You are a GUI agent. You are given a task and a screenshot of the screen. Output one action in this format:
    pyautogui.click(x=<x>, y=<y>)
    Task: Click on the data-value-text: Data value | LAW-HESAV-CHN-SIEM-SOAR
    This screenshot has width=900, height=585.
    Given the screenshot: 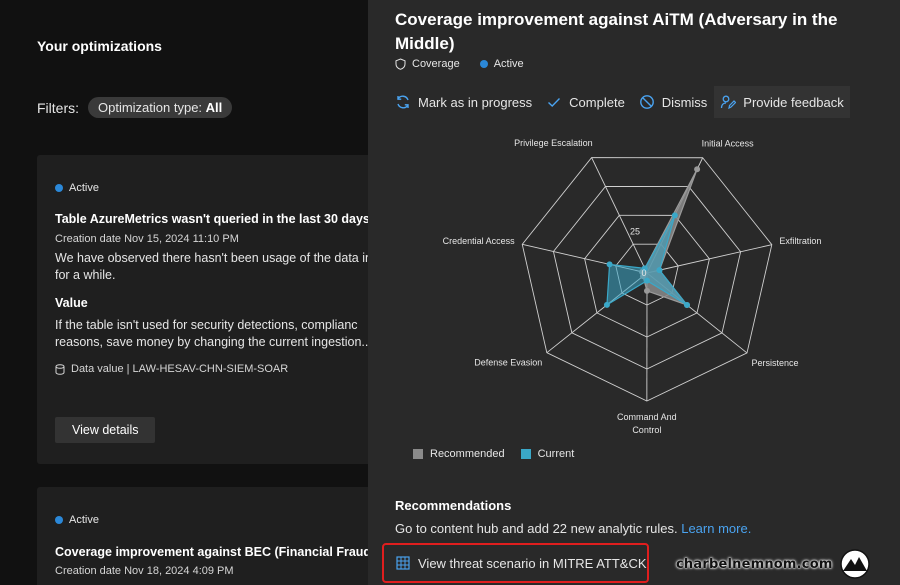 What is the action you would take?
    pyautogui.click(x=180, y=369)
    